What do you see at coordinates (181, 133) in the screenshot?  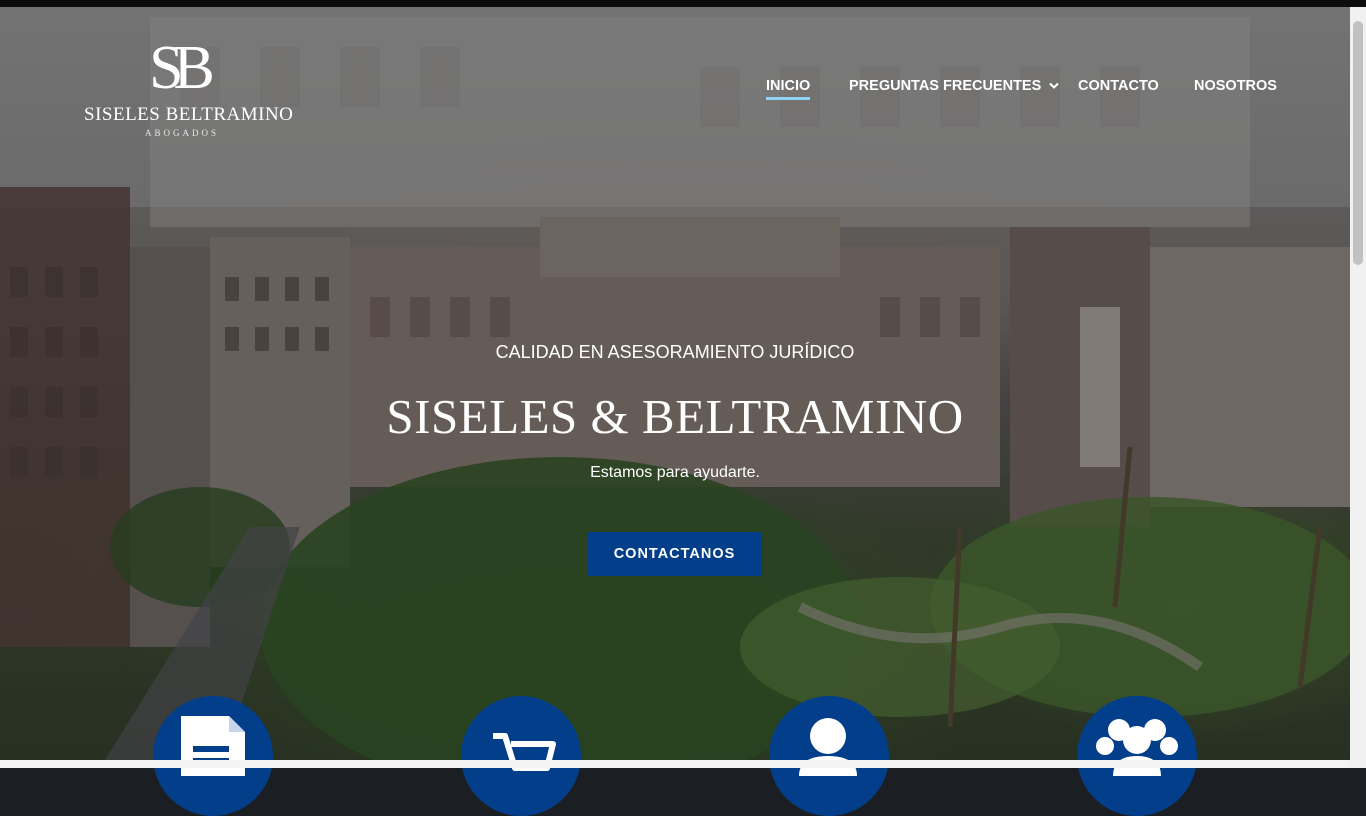 I see `logo-subtitle: ABOGADOS` at bounding box center [181, 133].